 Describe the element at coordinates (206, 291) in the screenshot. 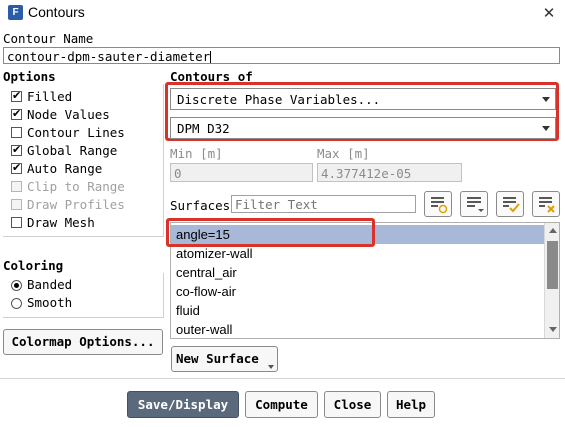

I see `surface-item-co-flow-air: co-flow-air` at that location.